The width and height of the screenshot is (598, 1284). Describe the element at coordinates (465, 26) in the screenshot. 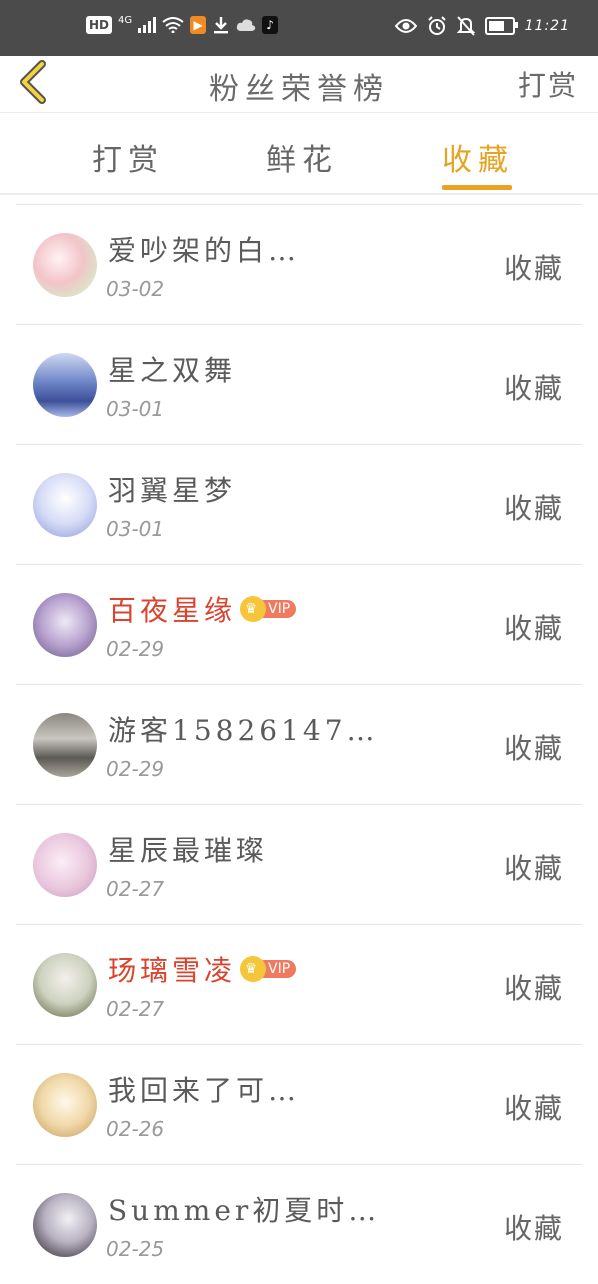

I see `bell-off-icon` at that location.